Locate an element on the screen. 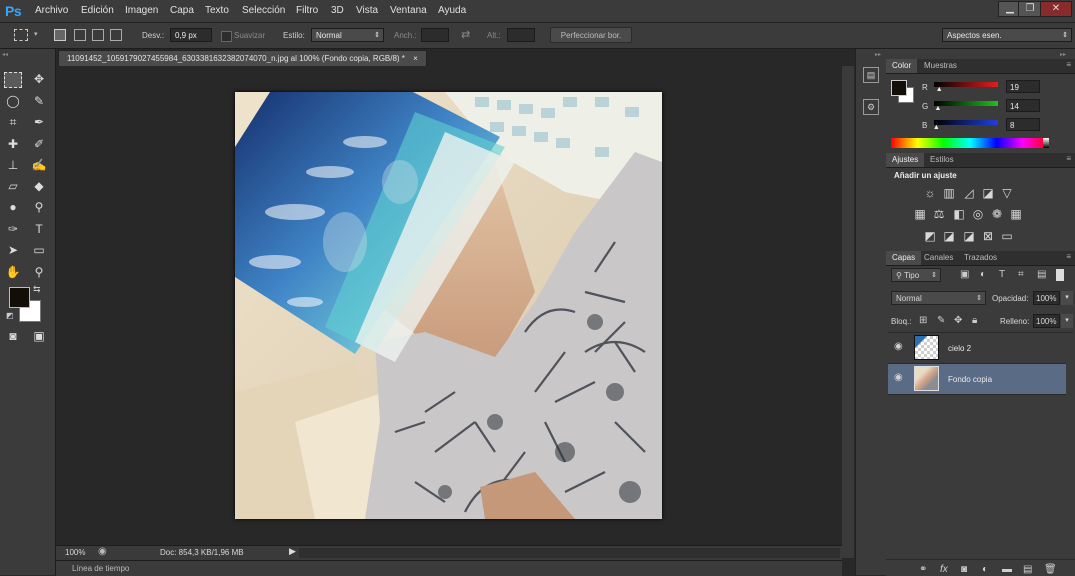 This screenshot has width=1075, height=576. vertical-scrollbar is located at coordinates (848, 312).